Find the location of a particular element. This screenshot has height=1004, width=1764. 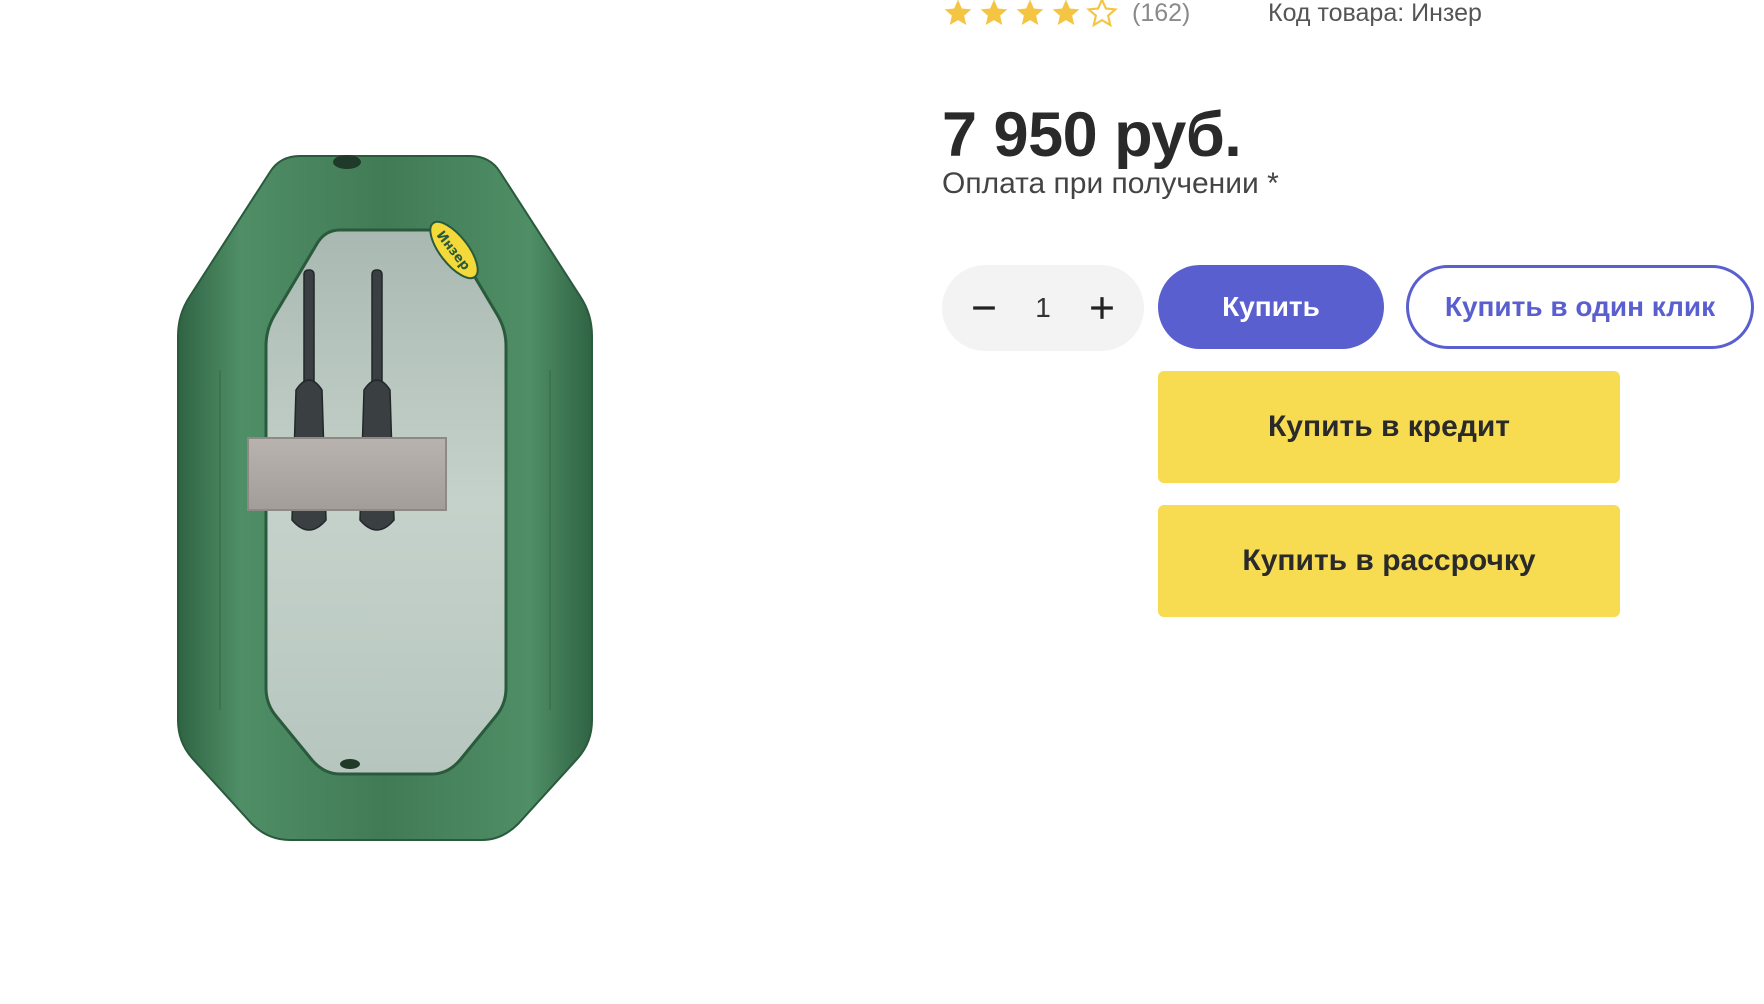

quantity-stepper: 1 is located at coordinates (1043, 308).